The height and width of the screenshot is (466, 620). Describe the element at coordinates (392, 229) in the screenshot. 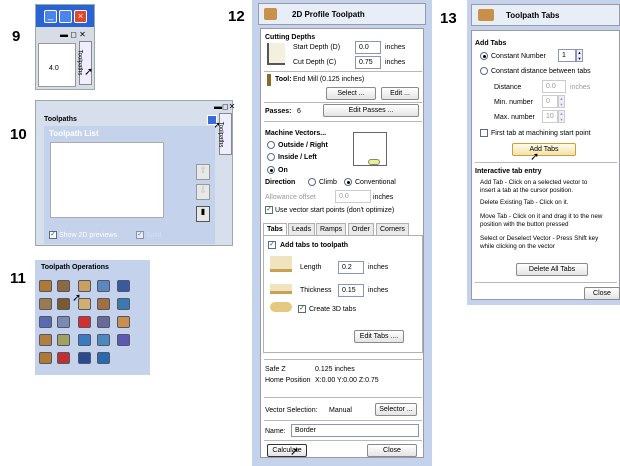

I see `tab-corners: Corners` at that location.